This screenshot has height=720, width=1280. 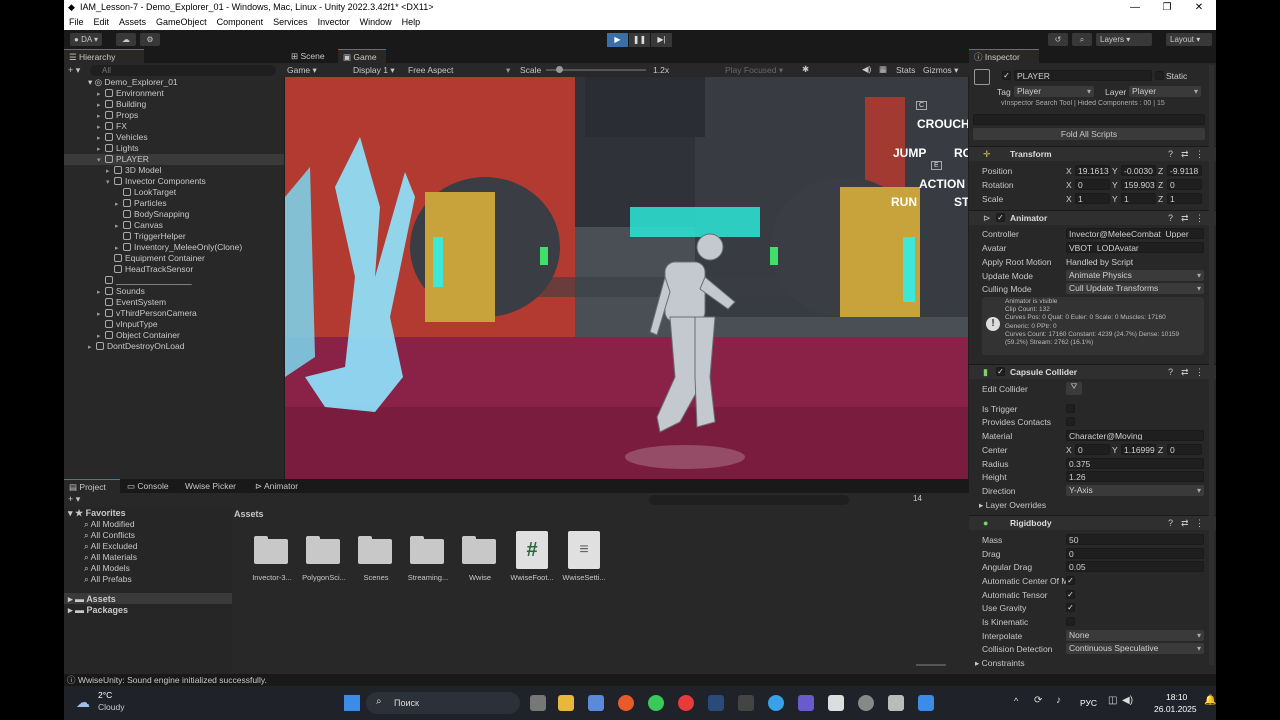 What do you see at coordinates (352, 703) in the screenshot?
I see `start-icon` at bounding box center [352, 703].